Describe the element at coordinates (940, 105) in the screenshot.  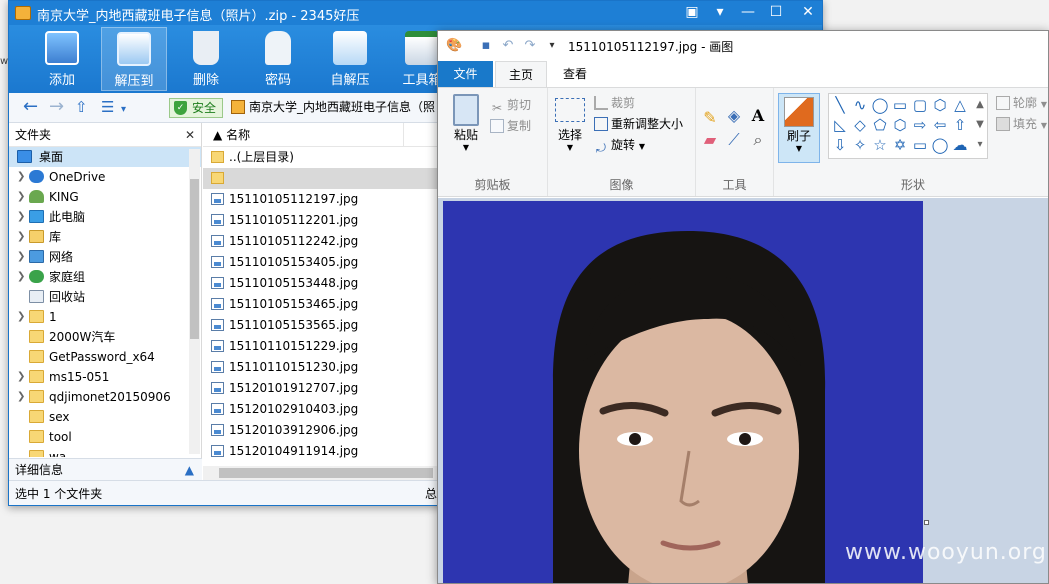
I see `polygon-shape-icon: ⬡` at that location.